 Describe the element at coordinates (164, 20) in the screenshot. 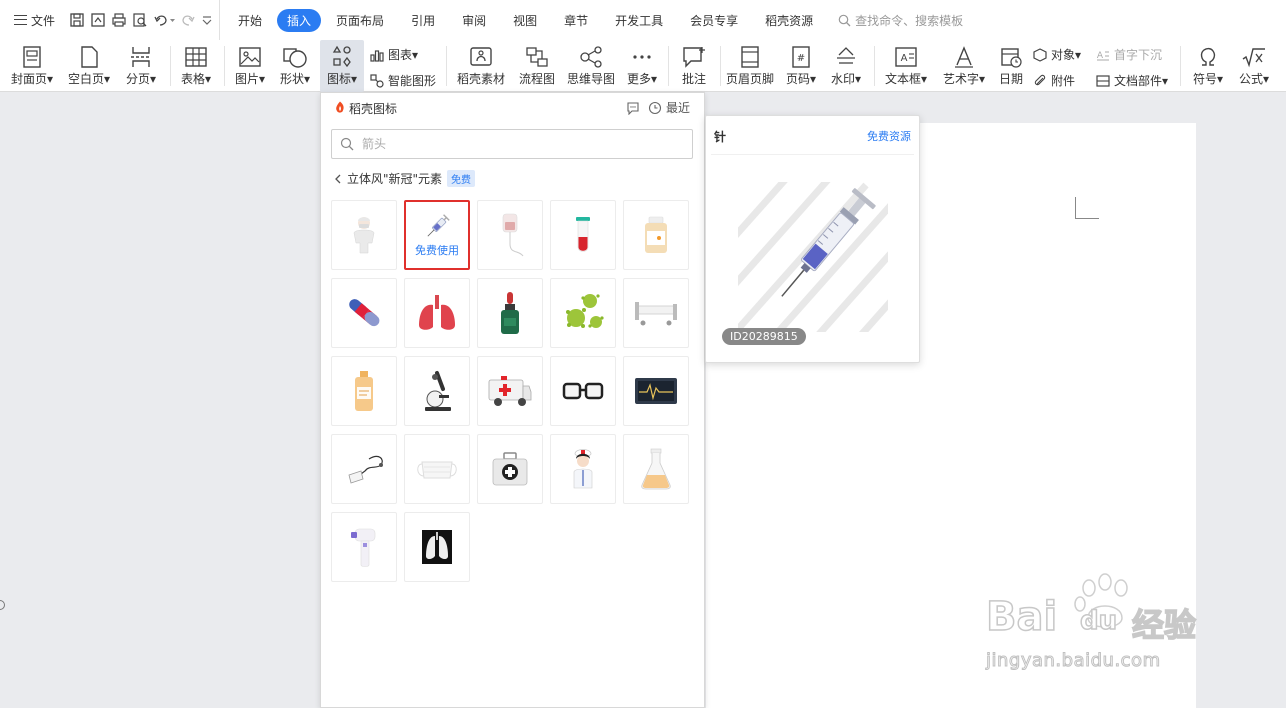

I see `undo-icon` at that location.